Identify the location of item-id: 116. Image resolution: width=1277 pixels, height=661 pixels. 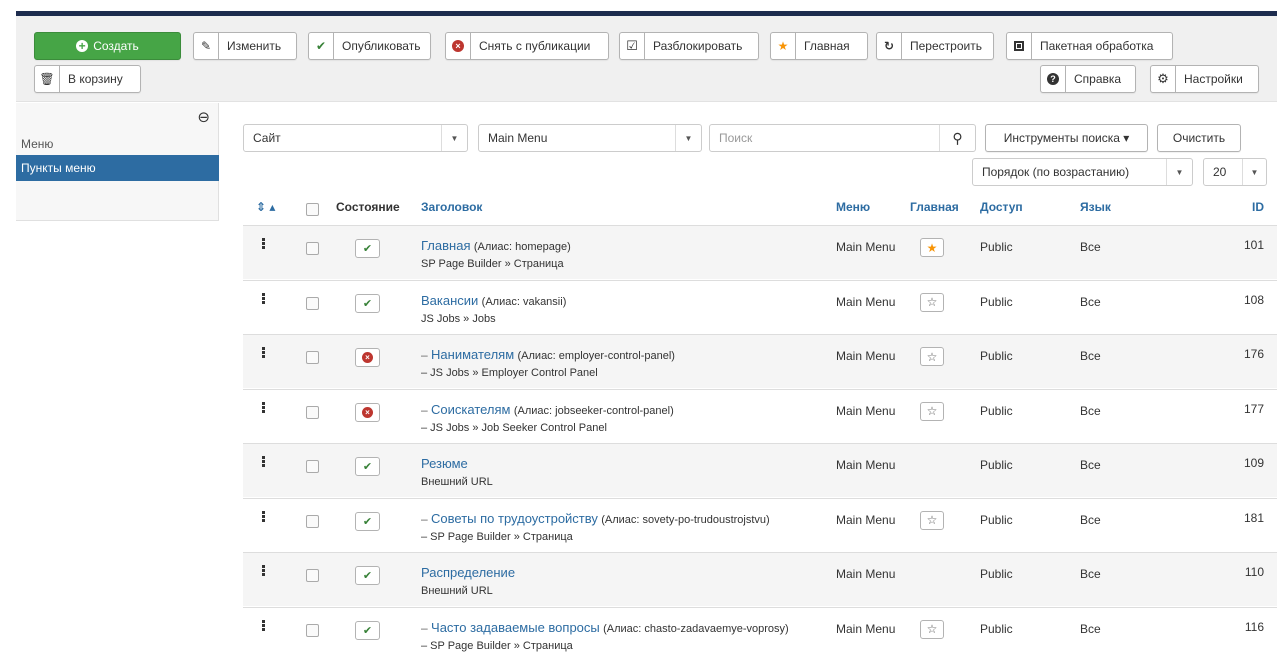
(1254, 626).